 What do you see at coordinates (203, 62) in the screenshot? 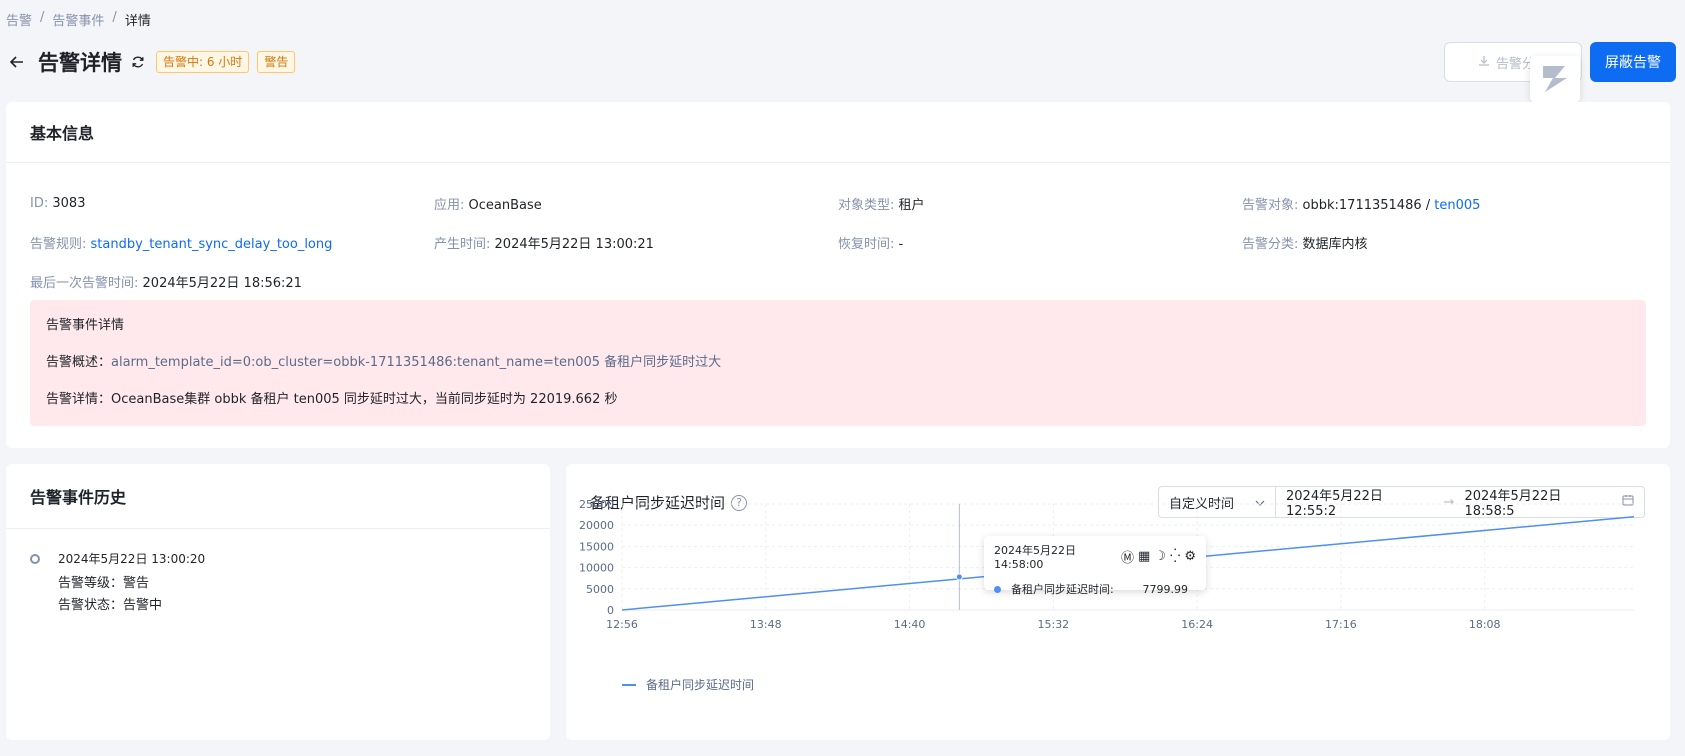
I see `status-badge: 告警中: 6 小时` at bounding box center [203, 62].